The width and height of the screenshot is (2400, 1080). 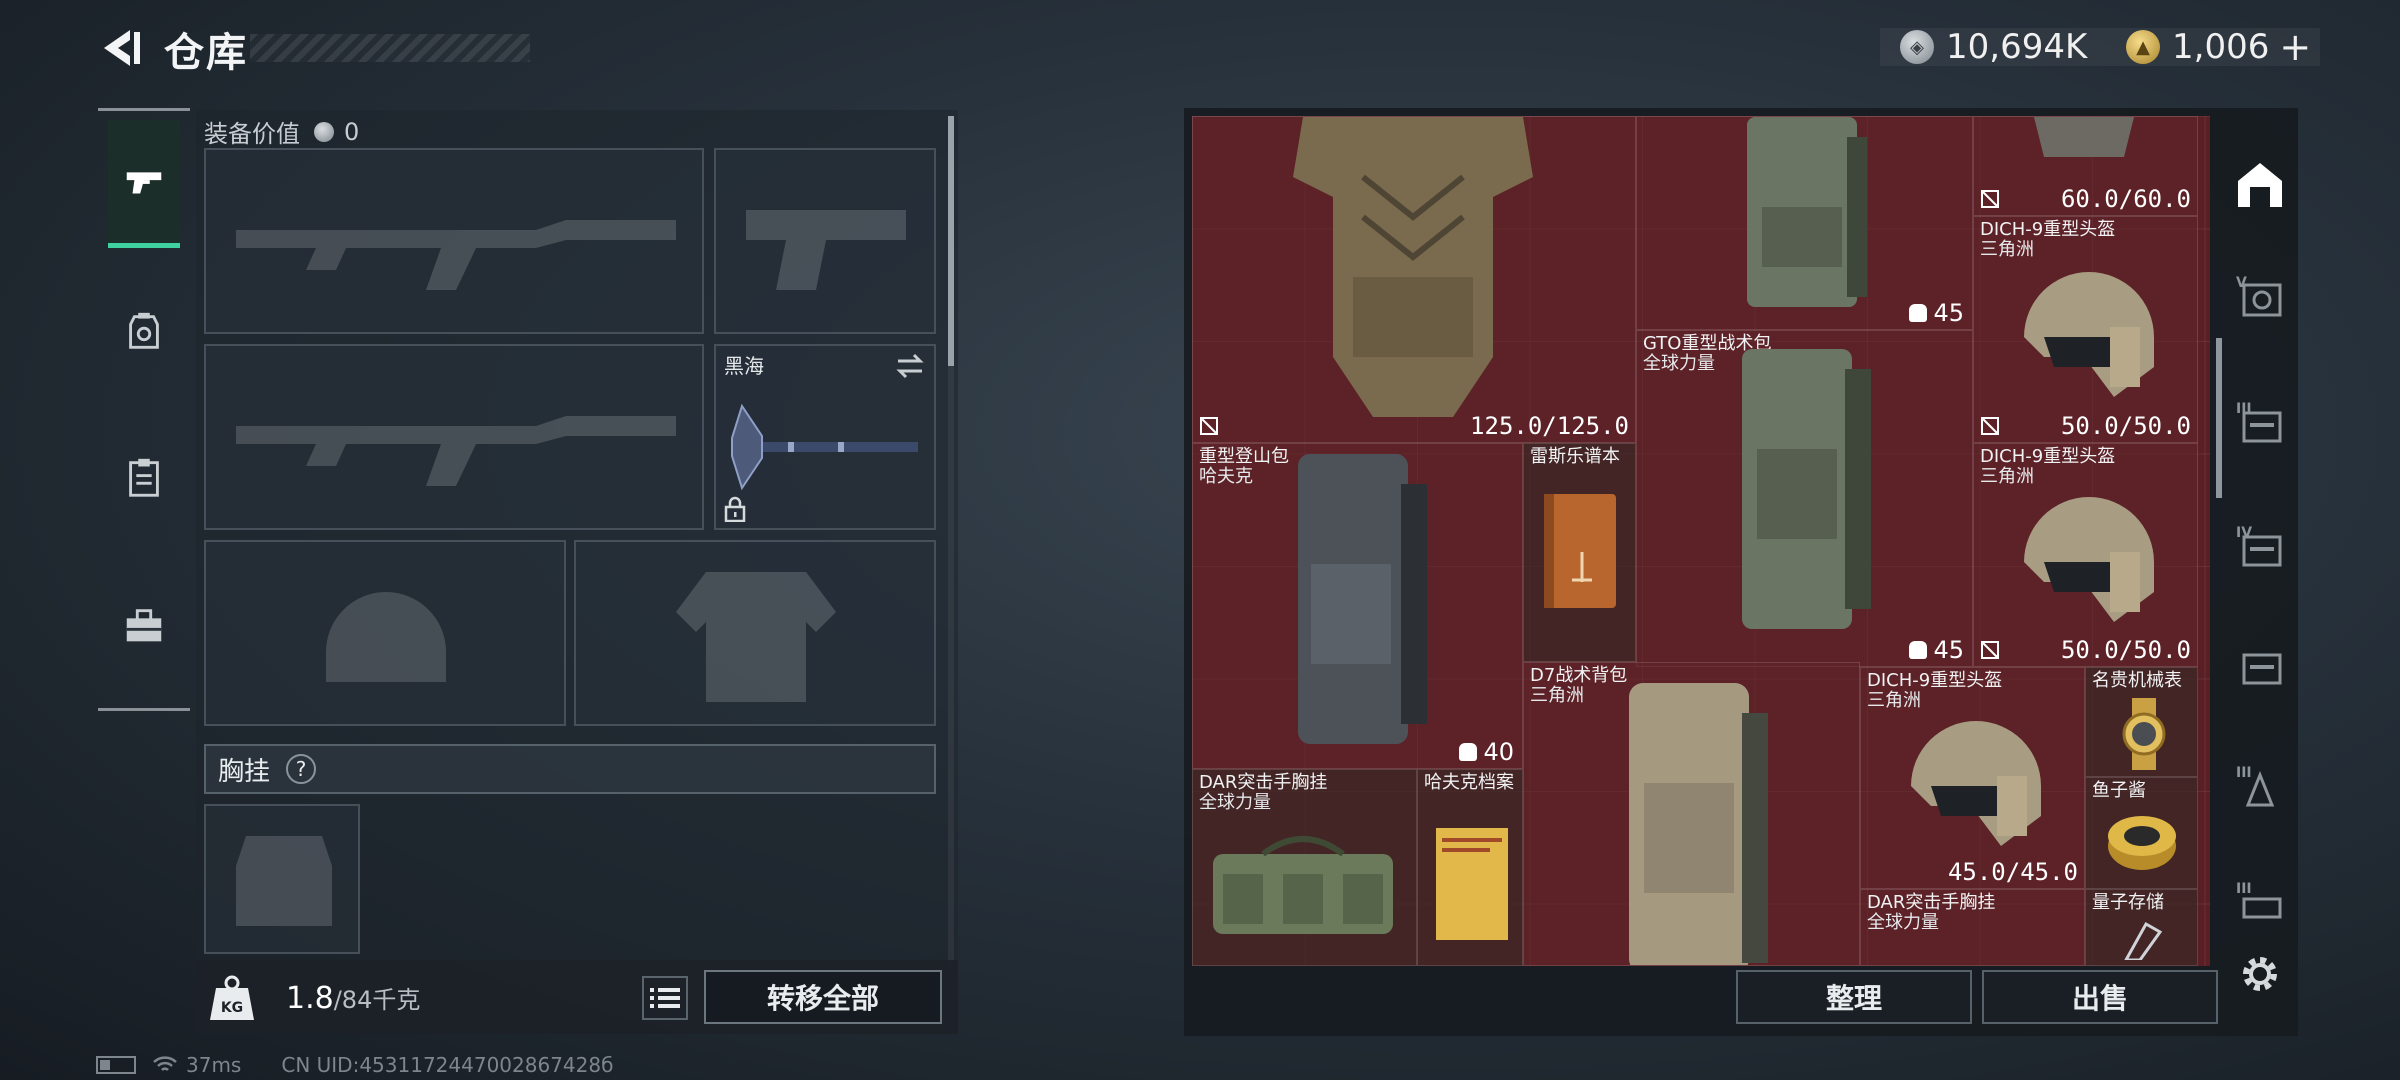 What do you see at coordinates (1549, 426) in the screenshot?
I see `item-durability: 125.0/125.0` at bounding box center [1549, 426].